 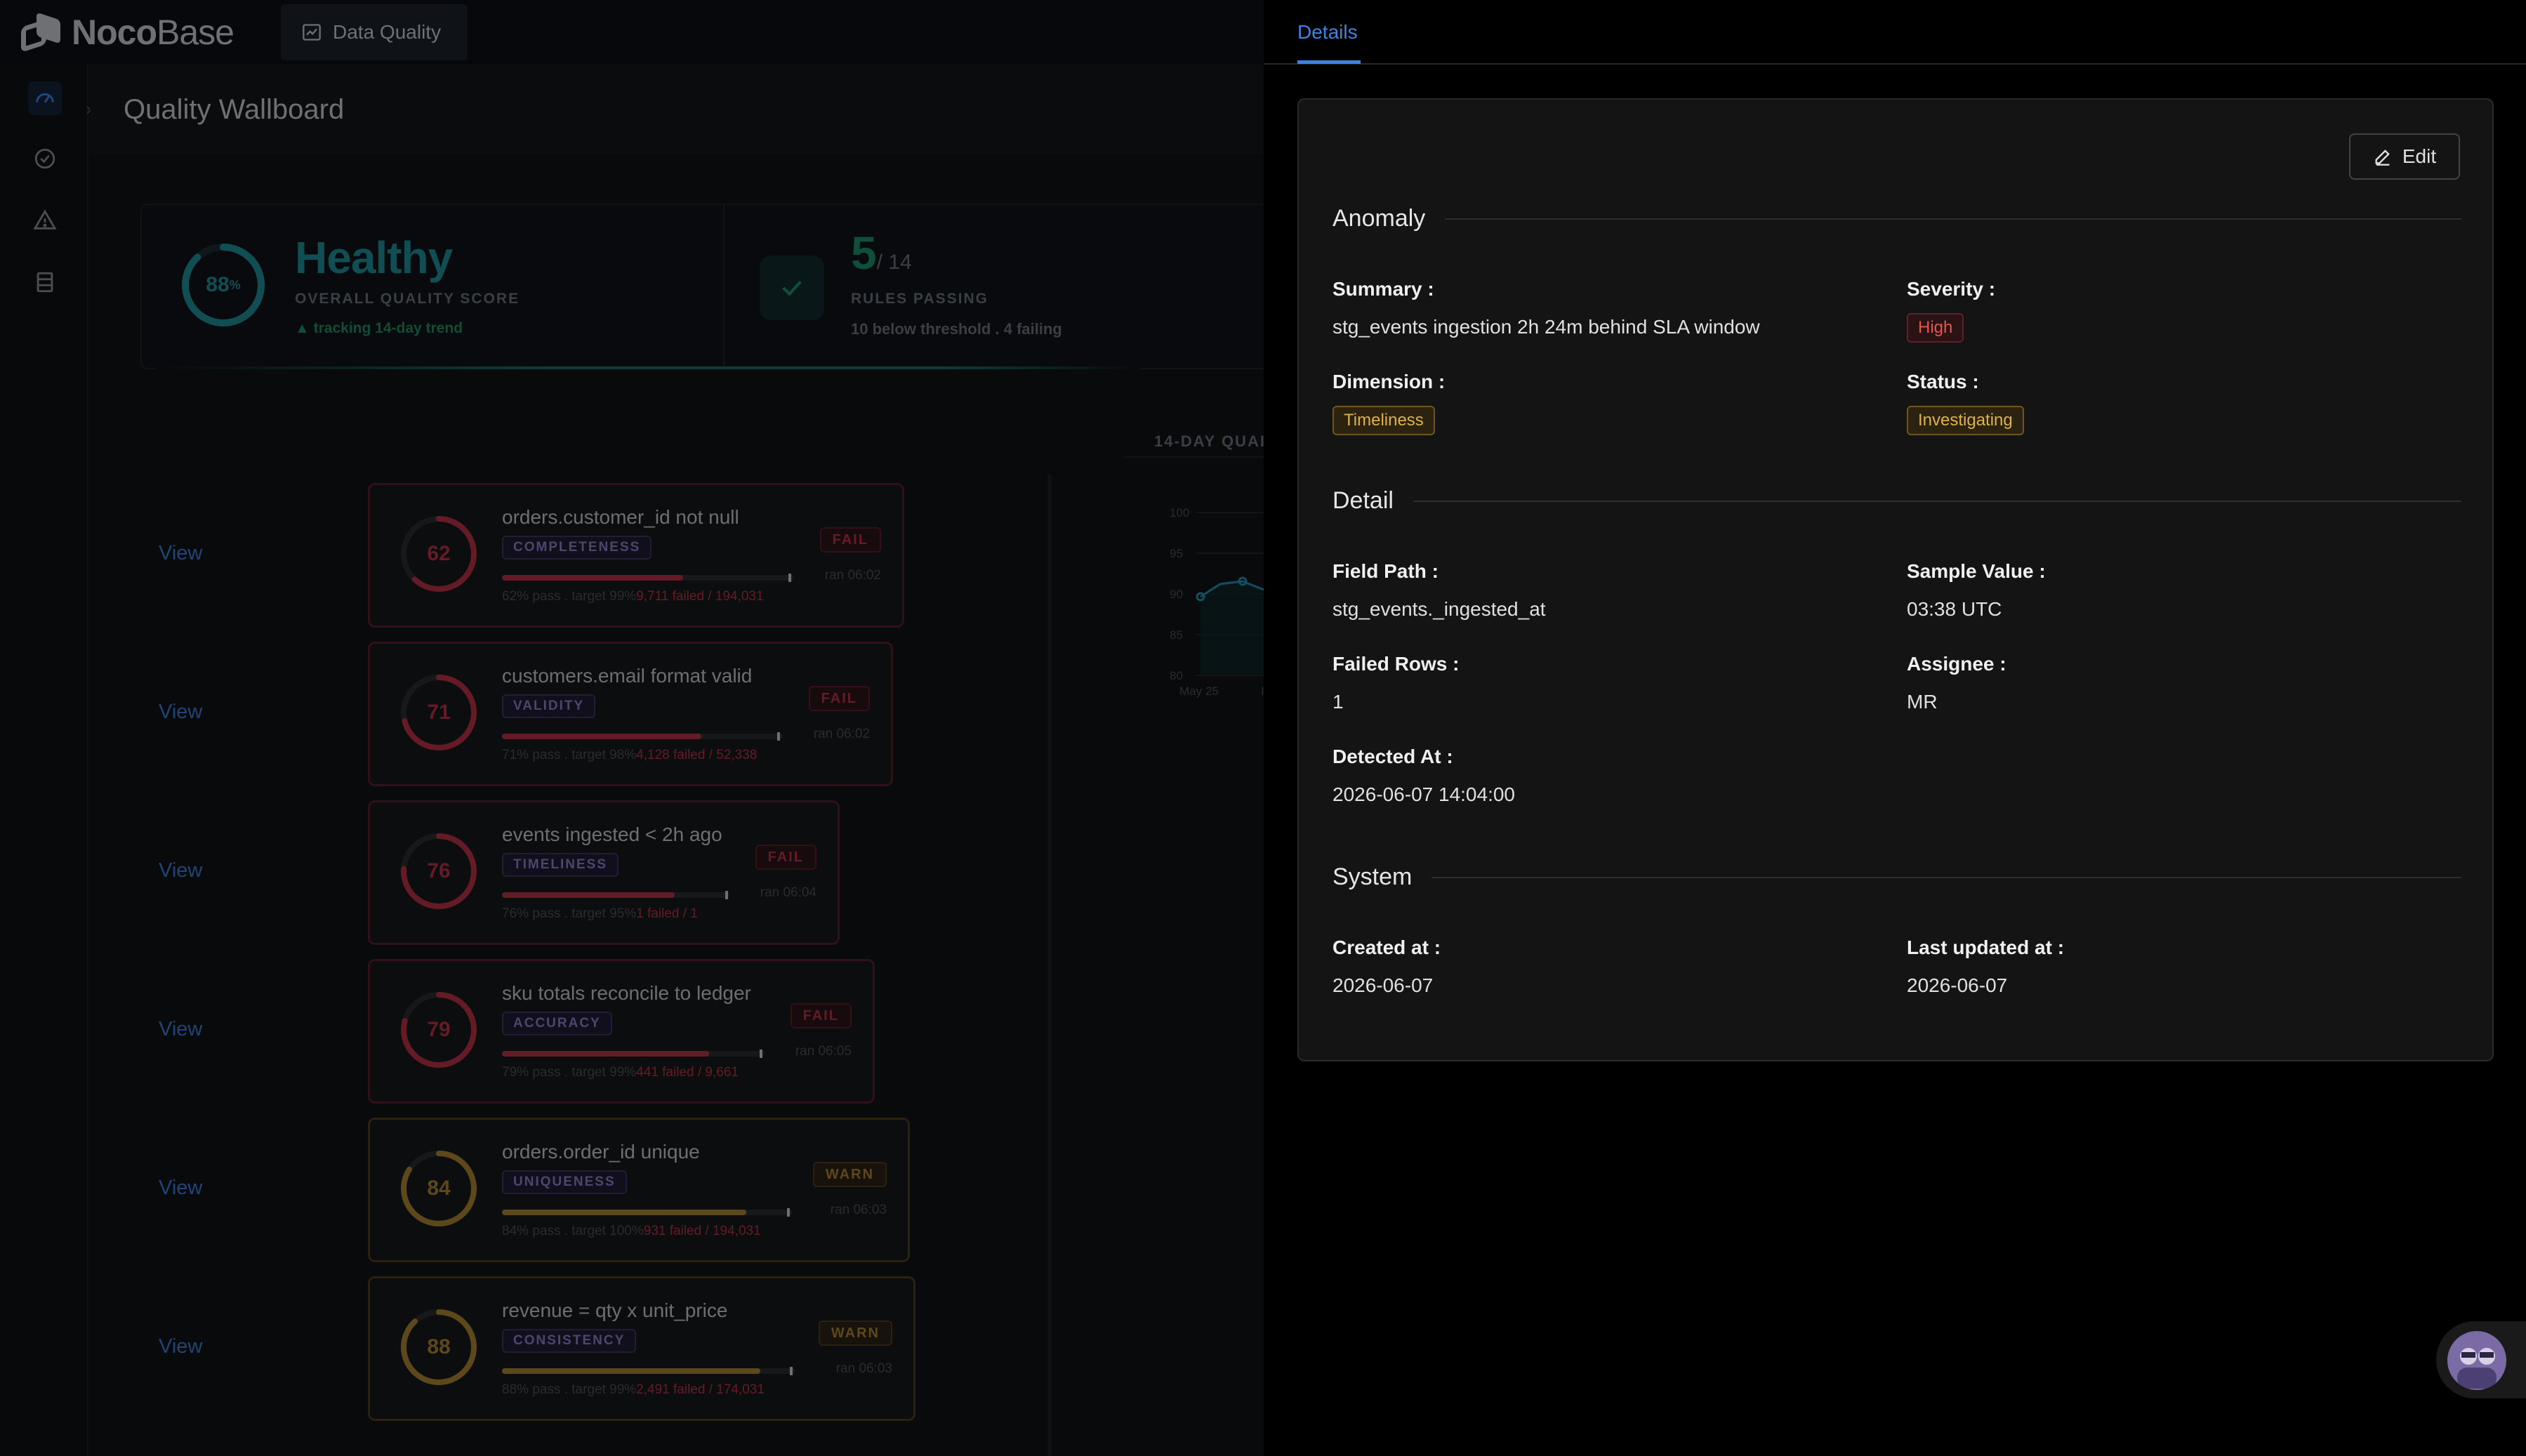 I want to click on section-title: Anomaly, so click(x=1379, y=218).